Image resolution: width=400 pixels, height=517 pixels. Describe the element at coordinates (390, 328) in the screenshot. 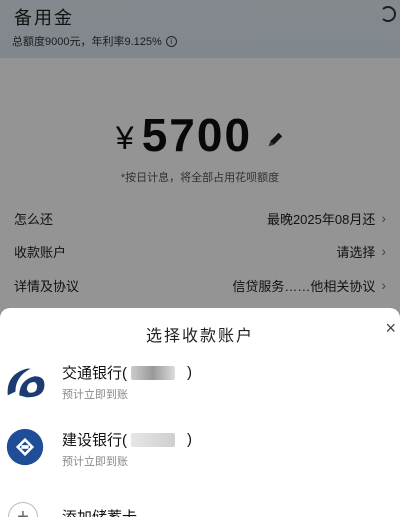

I see `close-icon: ×` at that location.